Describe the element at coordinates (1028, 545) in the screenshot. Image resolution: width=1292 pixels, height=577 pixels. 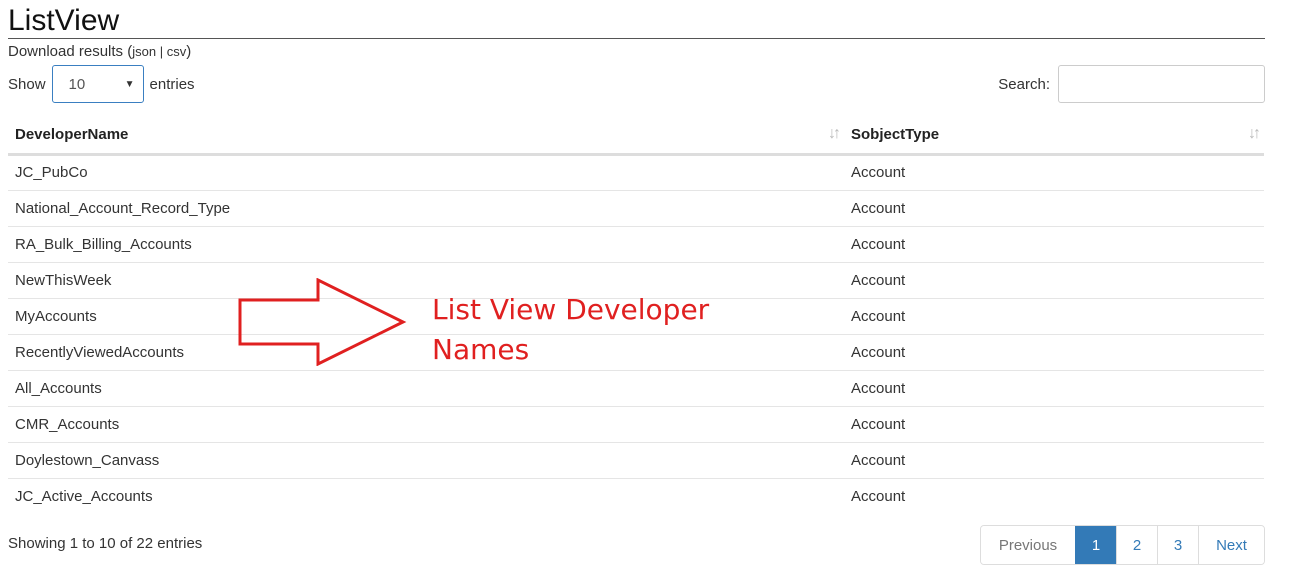
I see `previous-button: Previous` at that location.